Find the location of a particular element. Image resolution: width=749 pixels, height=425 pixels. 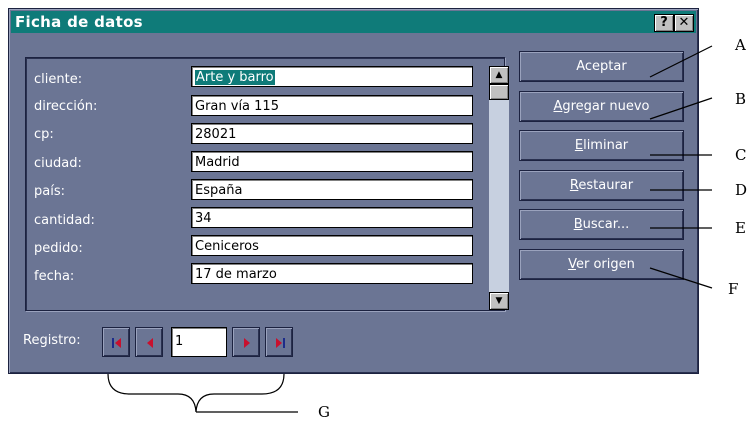

callout-a: A is located at coordinates (740, 45).